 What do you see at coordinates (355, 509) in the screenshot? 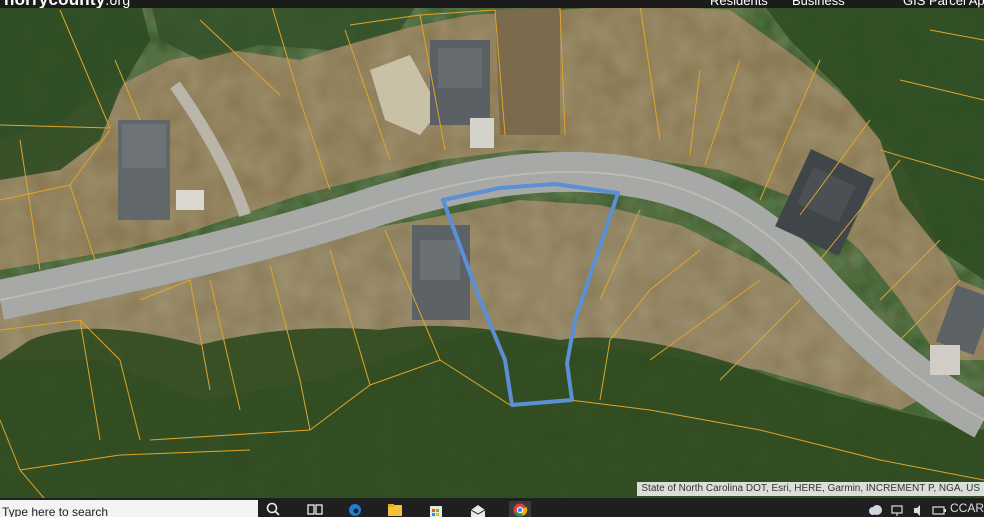
I see `edge-icon` at bounding box center [355, 509].